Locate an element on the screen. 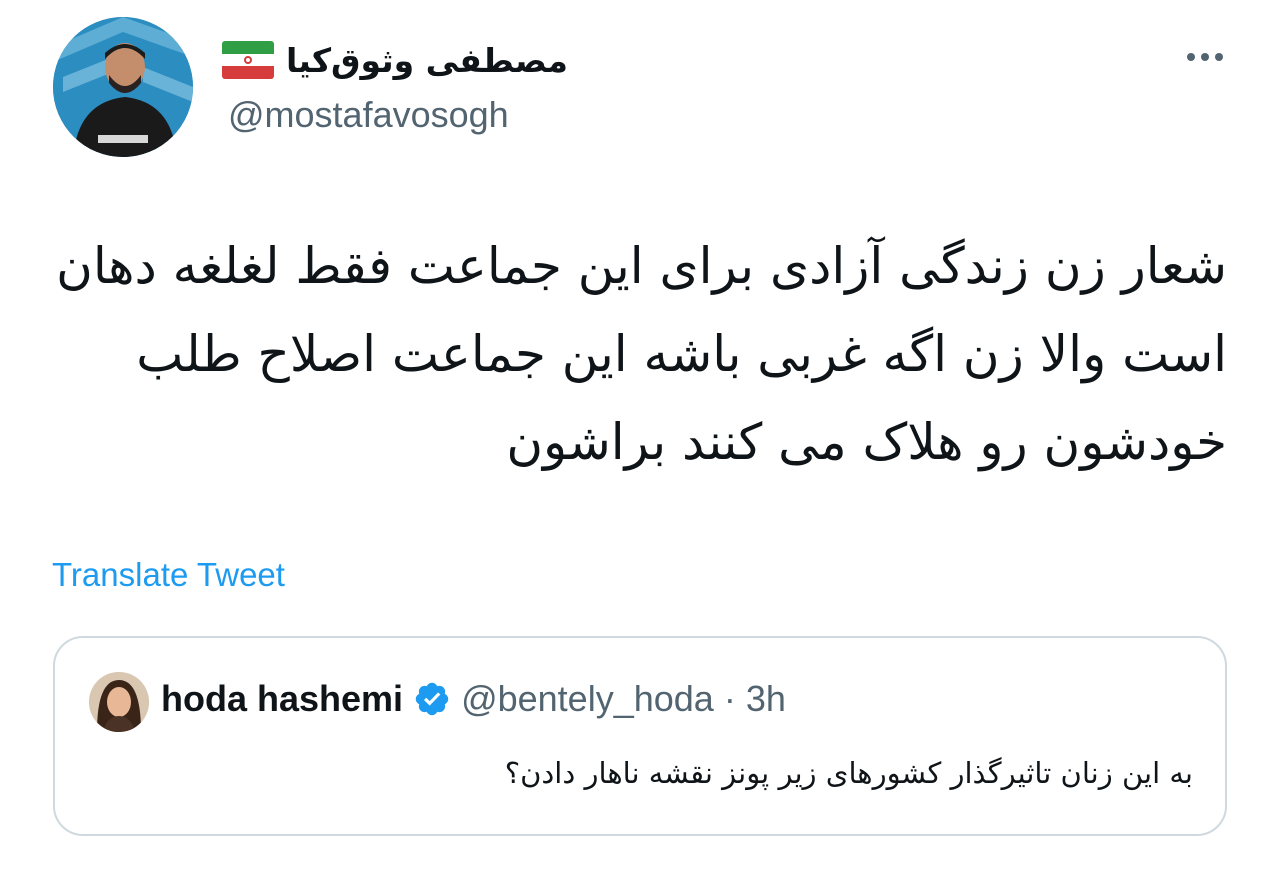  author-avatar is located at coordinates (123, 87).